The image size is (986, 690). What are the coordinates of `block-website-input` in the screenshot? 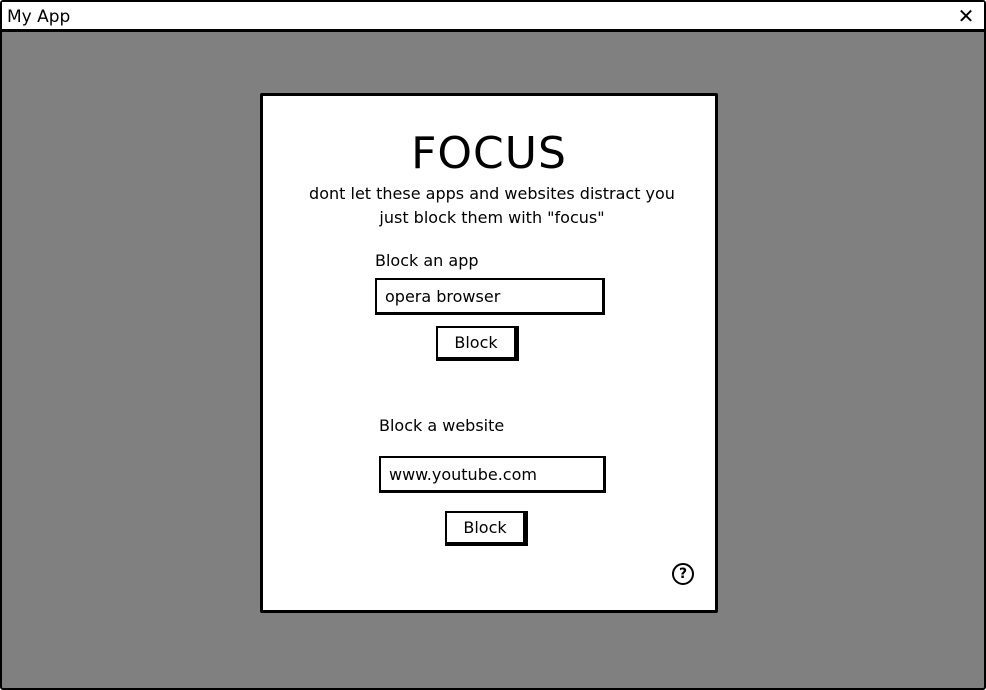 It's located at (492, 474).